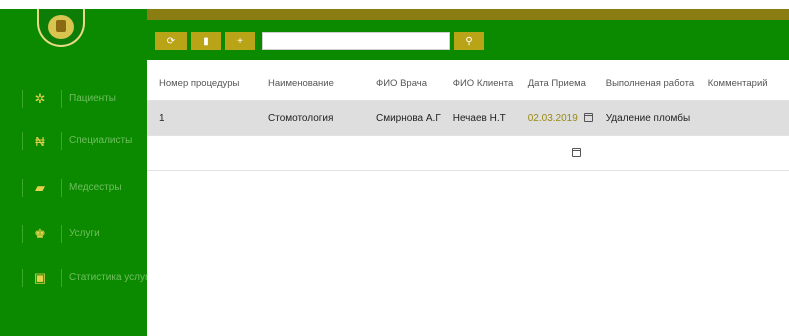  Describe the element at coordinates (201, 83) in the screenshot. I see `column-header: Номер процедуры` at that location.